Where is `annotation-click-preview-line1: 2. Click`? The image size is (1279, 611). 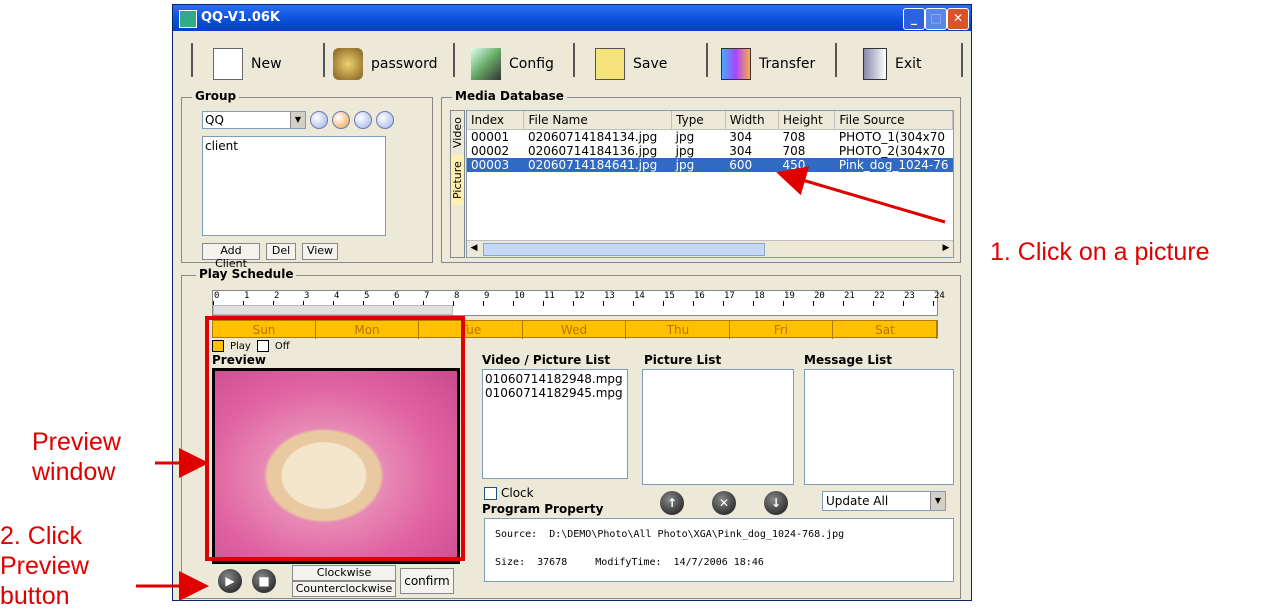
annotation-click-preview-line1: 2. Click is located at coordinates (41, 536).